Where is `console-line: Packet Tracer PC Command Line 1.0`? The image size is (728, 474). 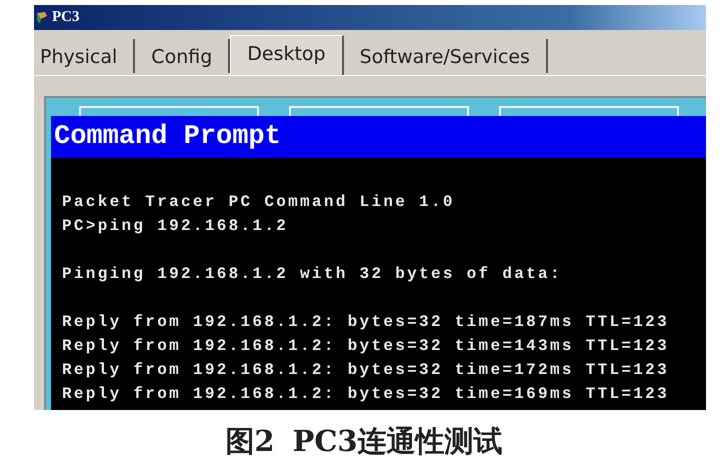 console-line: Packet Tracer PC Command Line 1.0 is located at coordinates (259, 202).